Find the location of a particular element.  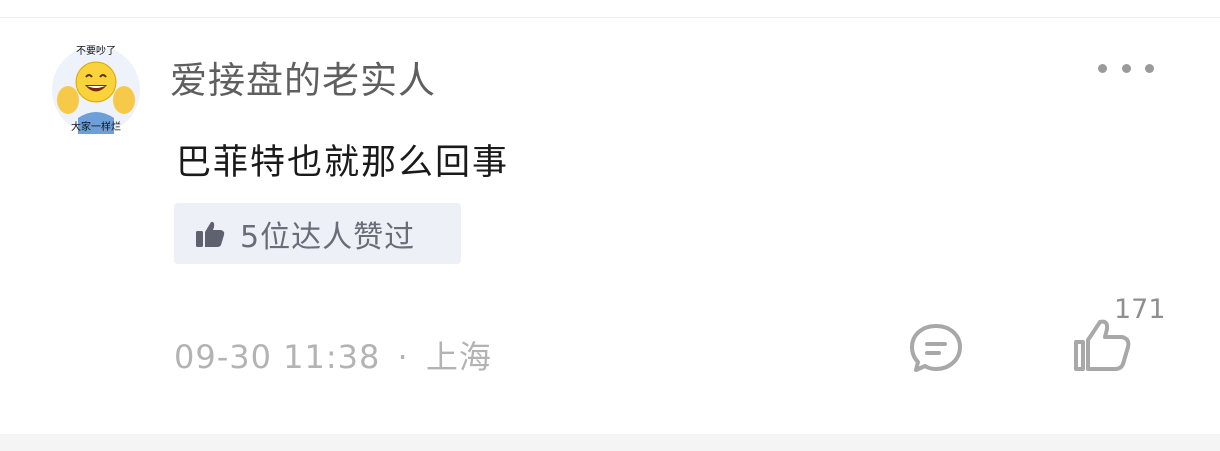

more-options-button is located at coordinates (1126, 68).